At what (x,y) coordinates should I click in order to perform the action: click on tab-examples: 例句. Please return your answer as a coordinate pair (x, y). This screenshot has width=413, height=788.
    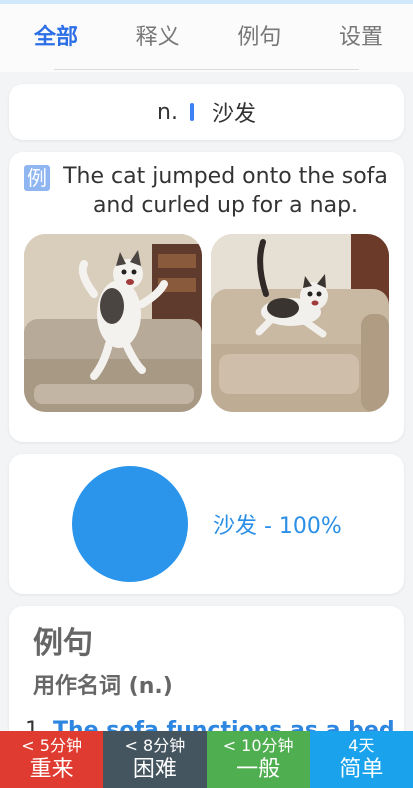
    Looking at the image, I should click on (259, 38).